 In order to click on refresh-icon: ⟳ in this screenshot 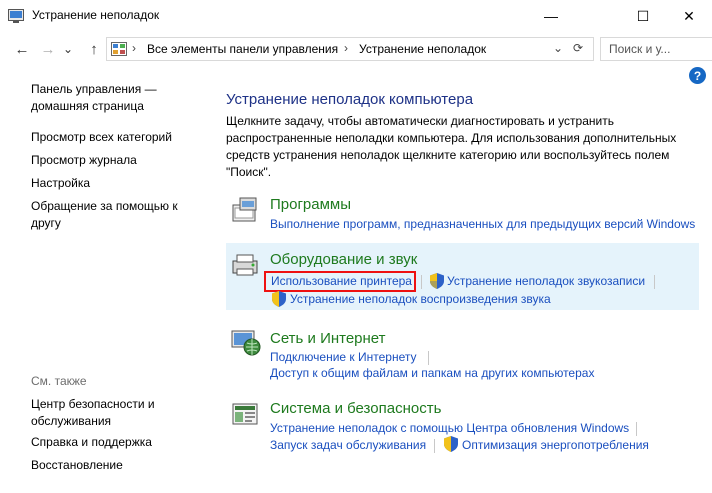, I will do `click(578, 48)`.